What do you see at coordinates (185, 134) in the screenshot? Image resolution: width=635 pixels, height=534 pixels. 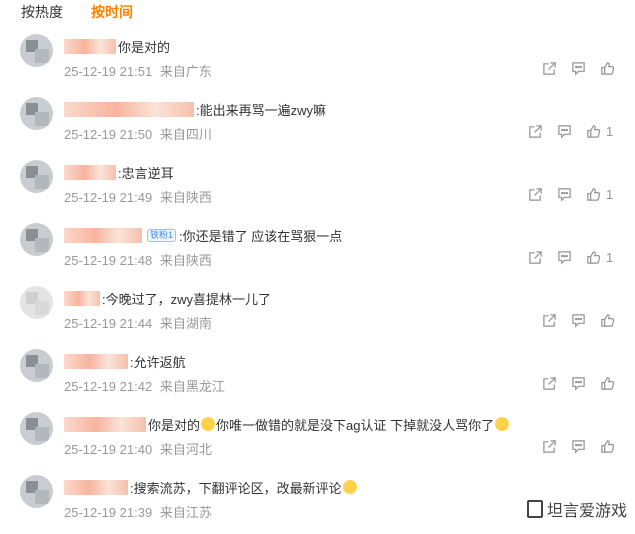 I see `comment-location: 来自四川` at bounding box center [185, 134].